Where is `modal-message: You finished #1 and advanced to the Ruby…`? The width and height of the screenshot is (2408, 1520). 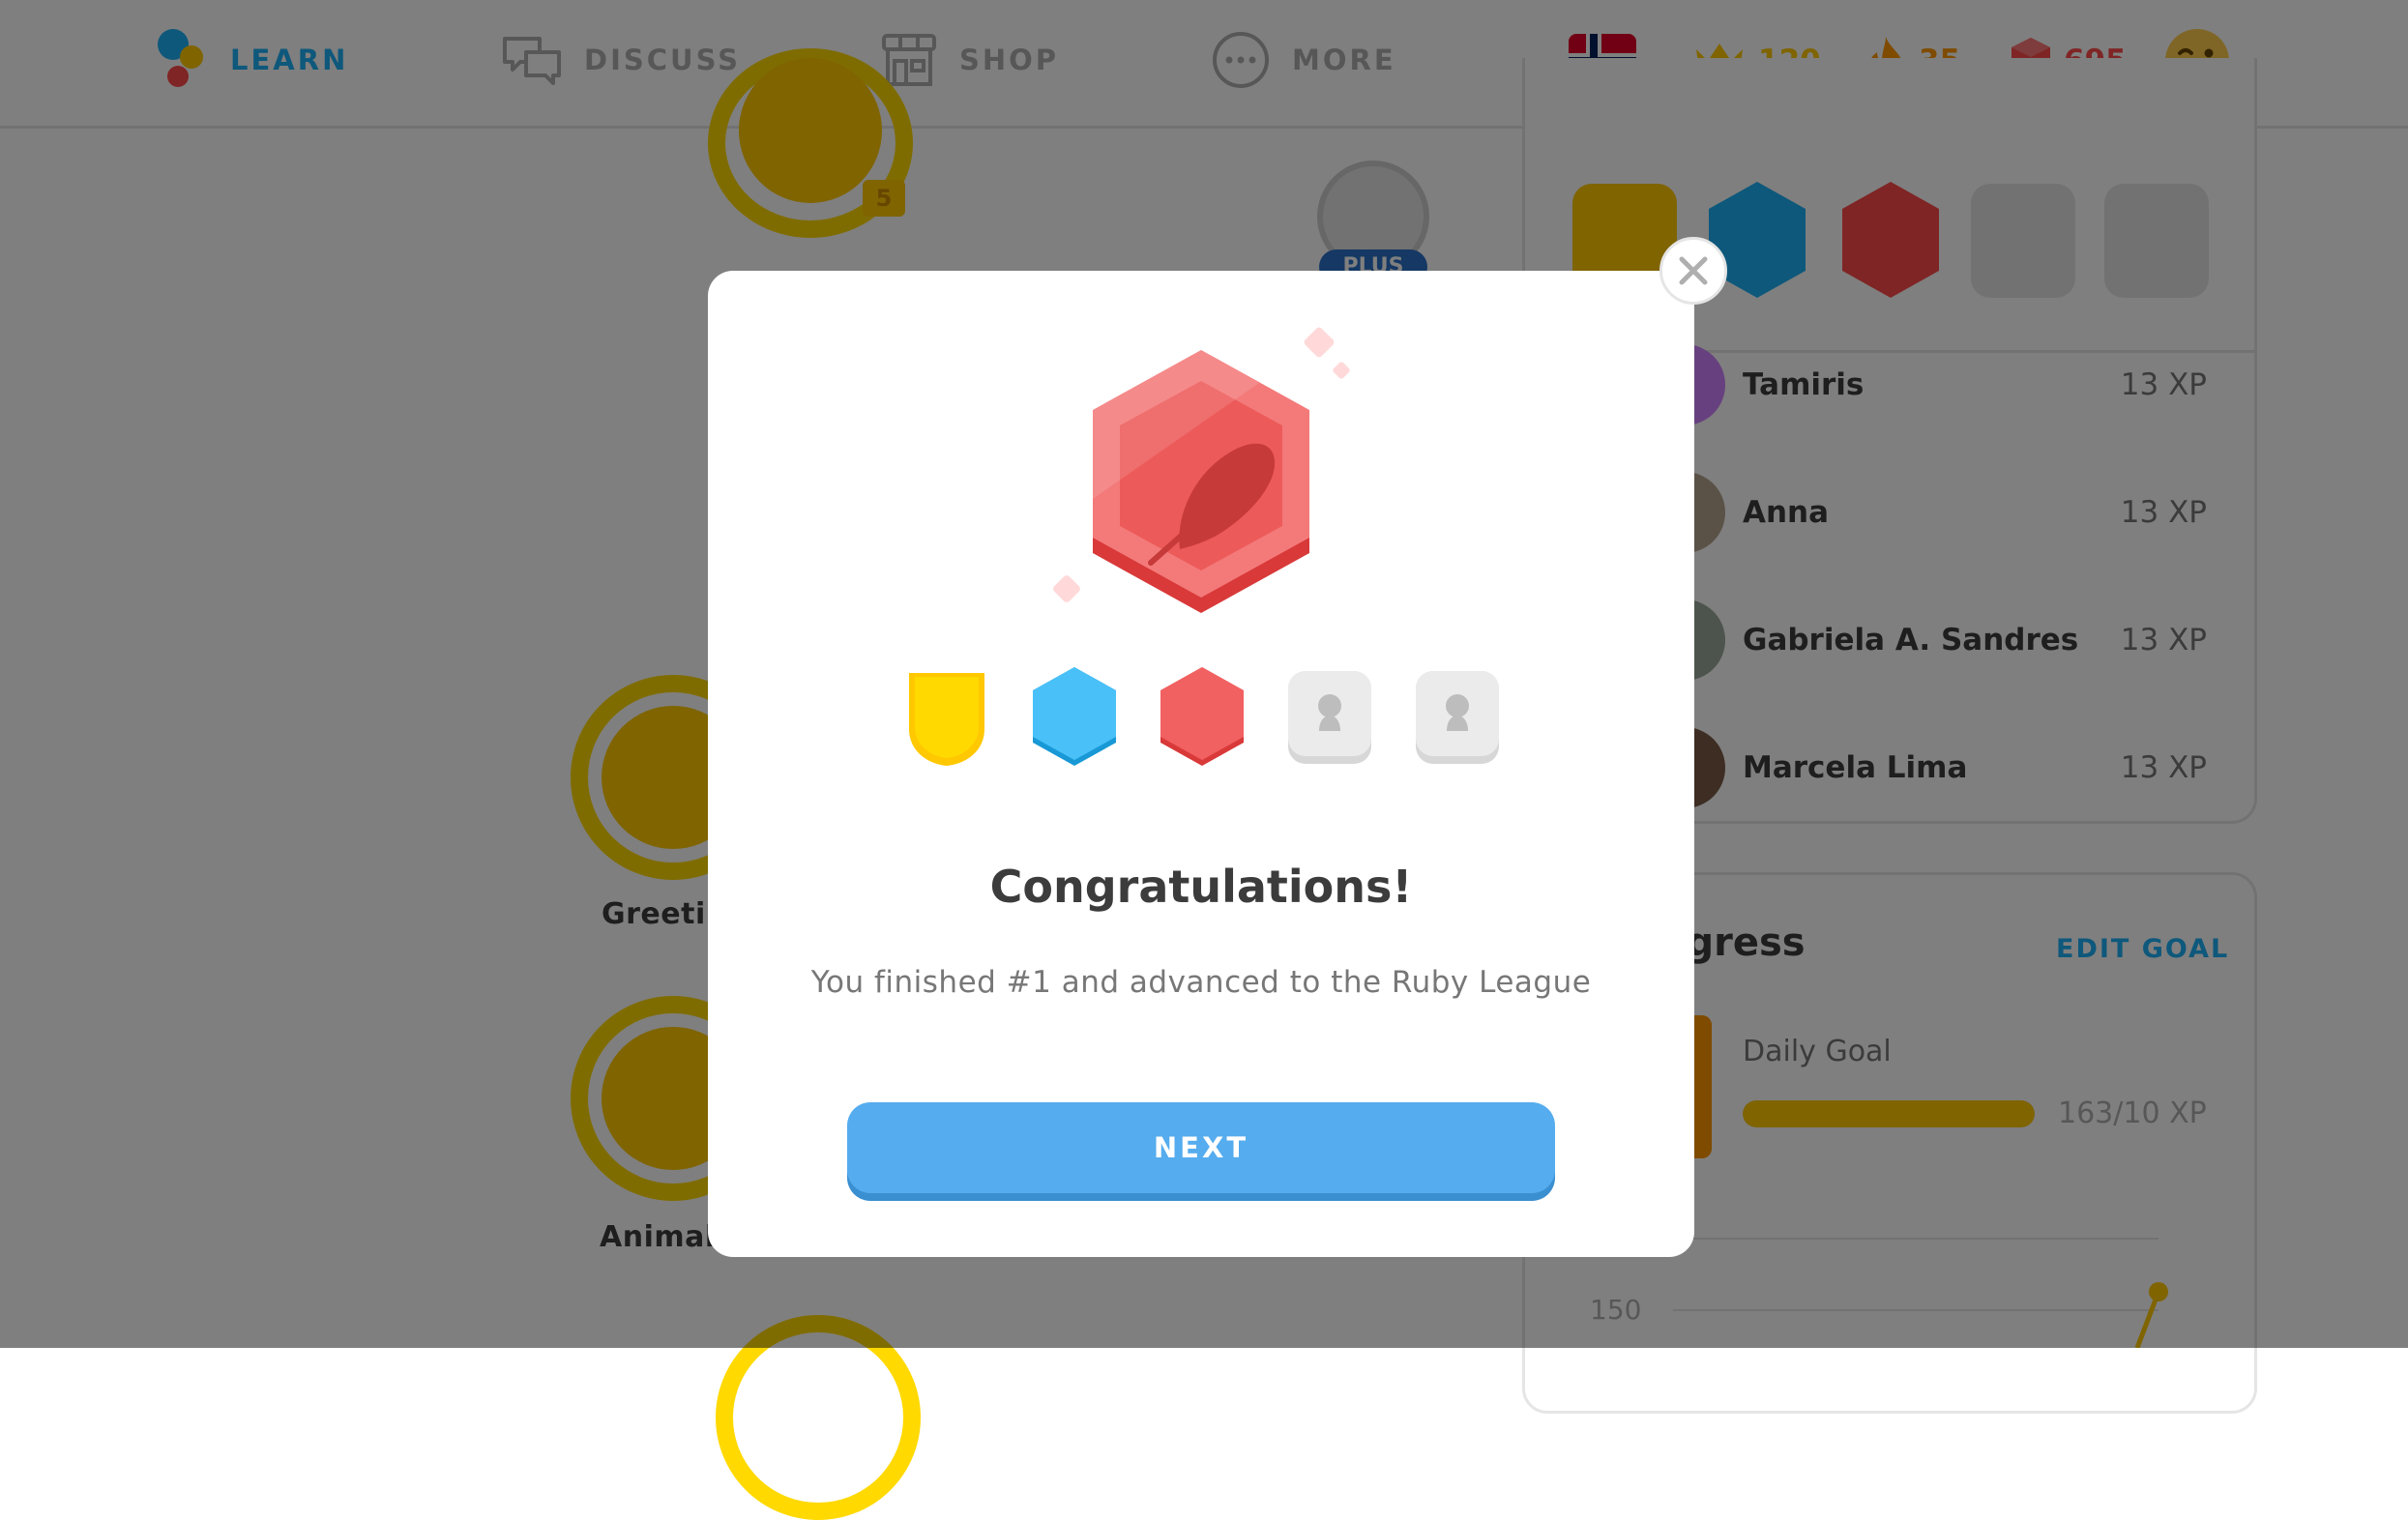 modal-message: You finished #1 and advanced to the Ruby… is located at coordinates (1201, 982).